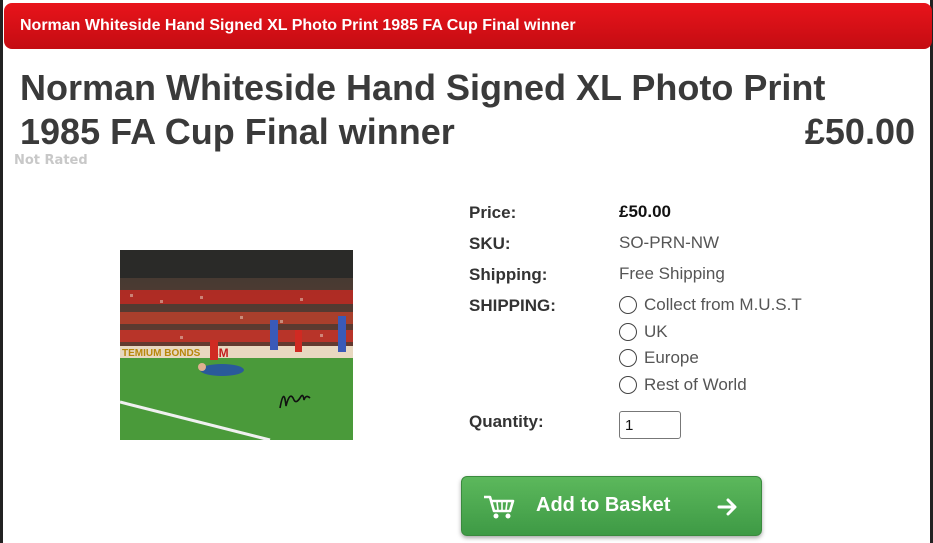  Describe the element at coordinates (512, 305) in the screenshot. I see `shipping-option-label: SHIPPING:` at that location.